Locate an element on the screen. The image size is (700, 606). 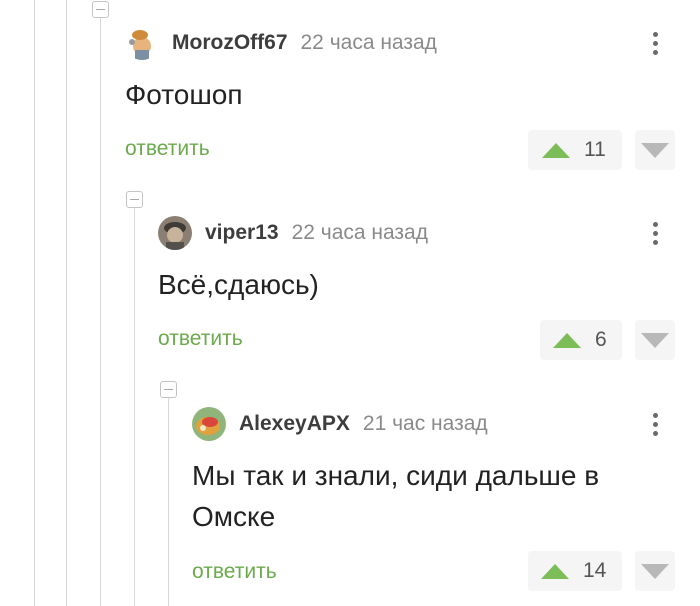
comment-author: MorozOff67 is located at coordinates (230, 43).